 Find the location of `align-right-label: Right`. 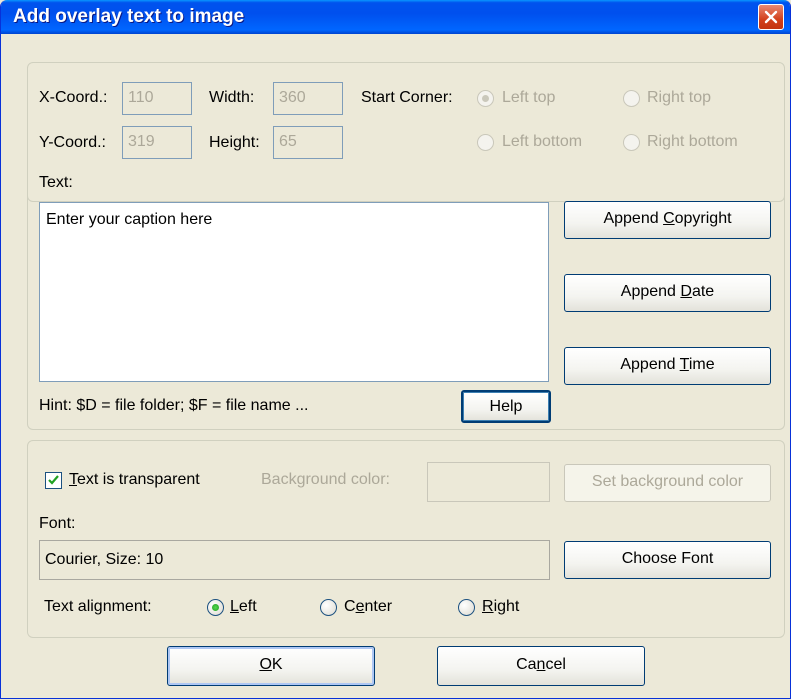

align-right-label: Right is located at coordinates (500, 607).